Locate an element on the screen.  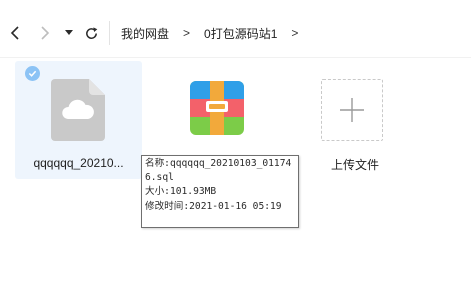
tooltip-modified: 修改时间:2021-01-16 05:19 is located at coordinates (213, 206).